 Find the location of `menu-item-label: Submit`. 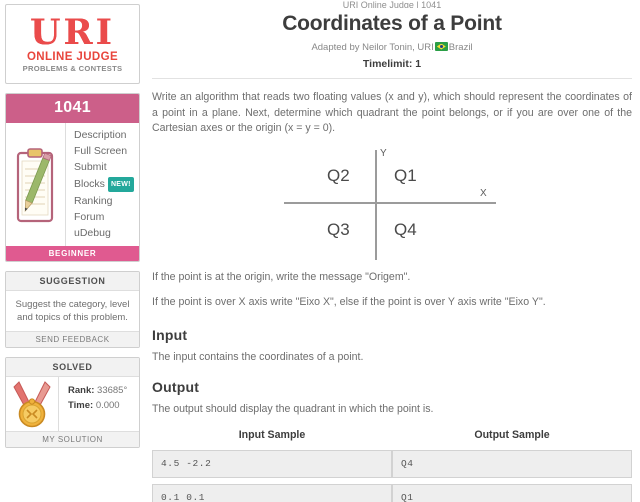

menu-item-label: Submit is located at coordinates (90, 166).